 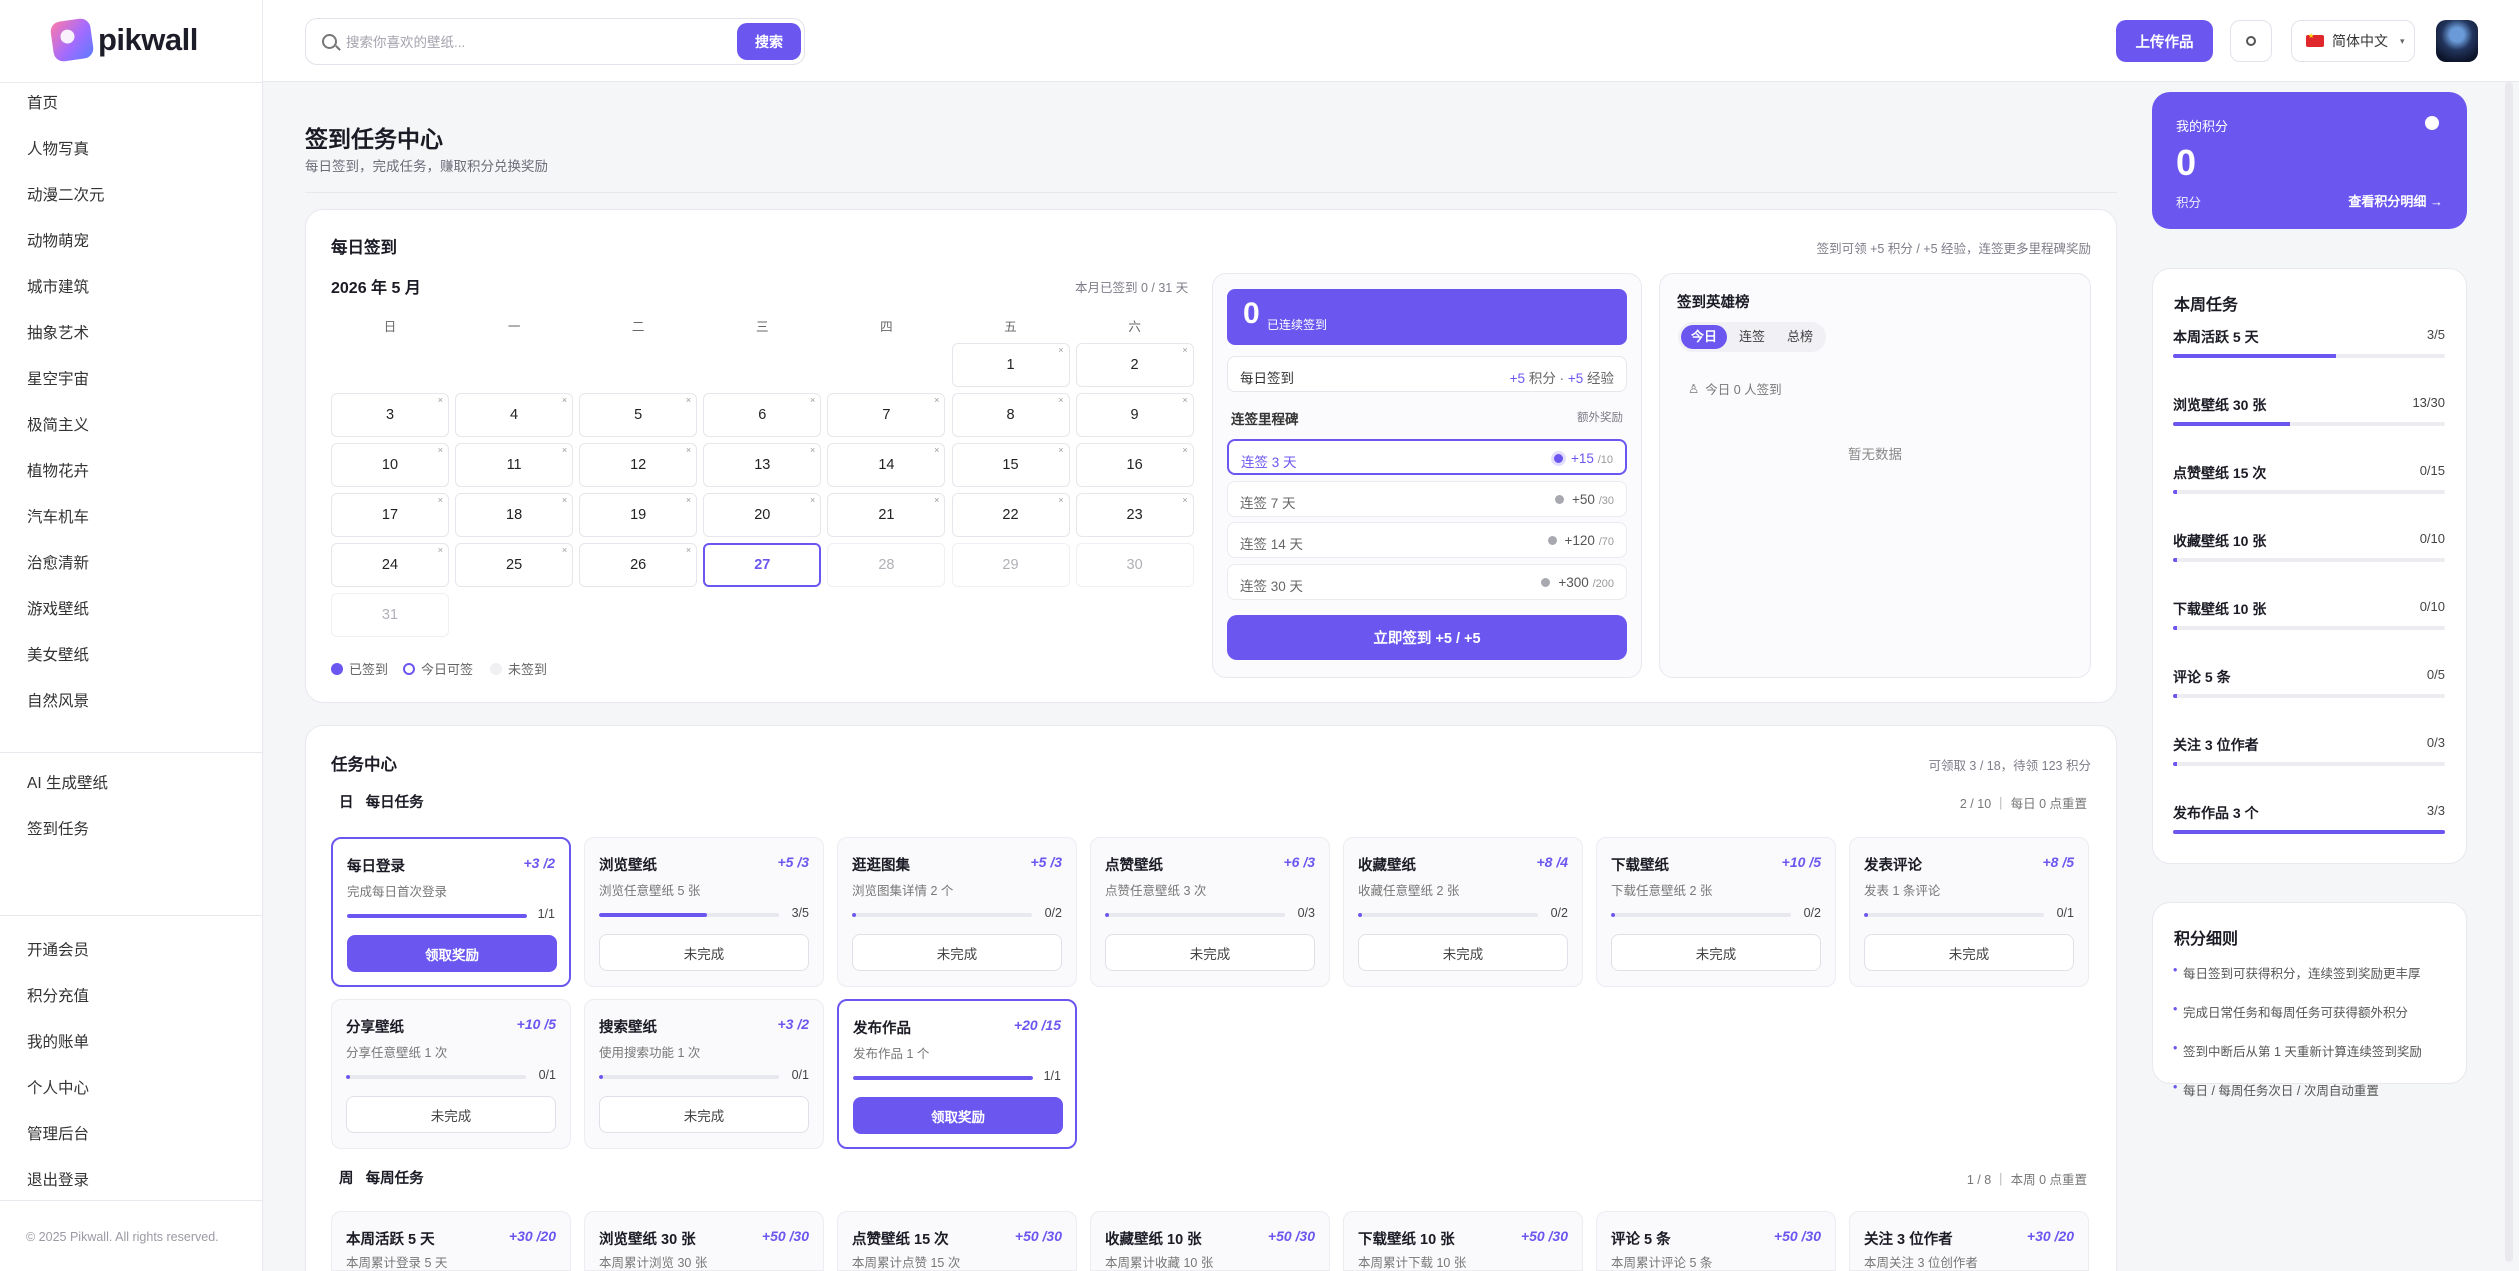 What do you see at coordinates (536, 42) in the screenshot?
I see `search-input` at bounding box center [536, 42].